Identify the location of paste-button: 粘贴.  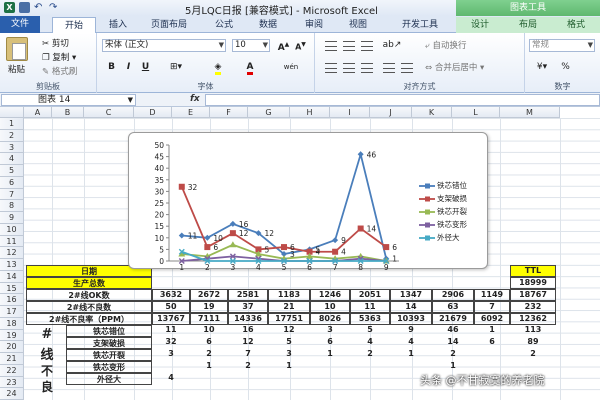
(16, 69).